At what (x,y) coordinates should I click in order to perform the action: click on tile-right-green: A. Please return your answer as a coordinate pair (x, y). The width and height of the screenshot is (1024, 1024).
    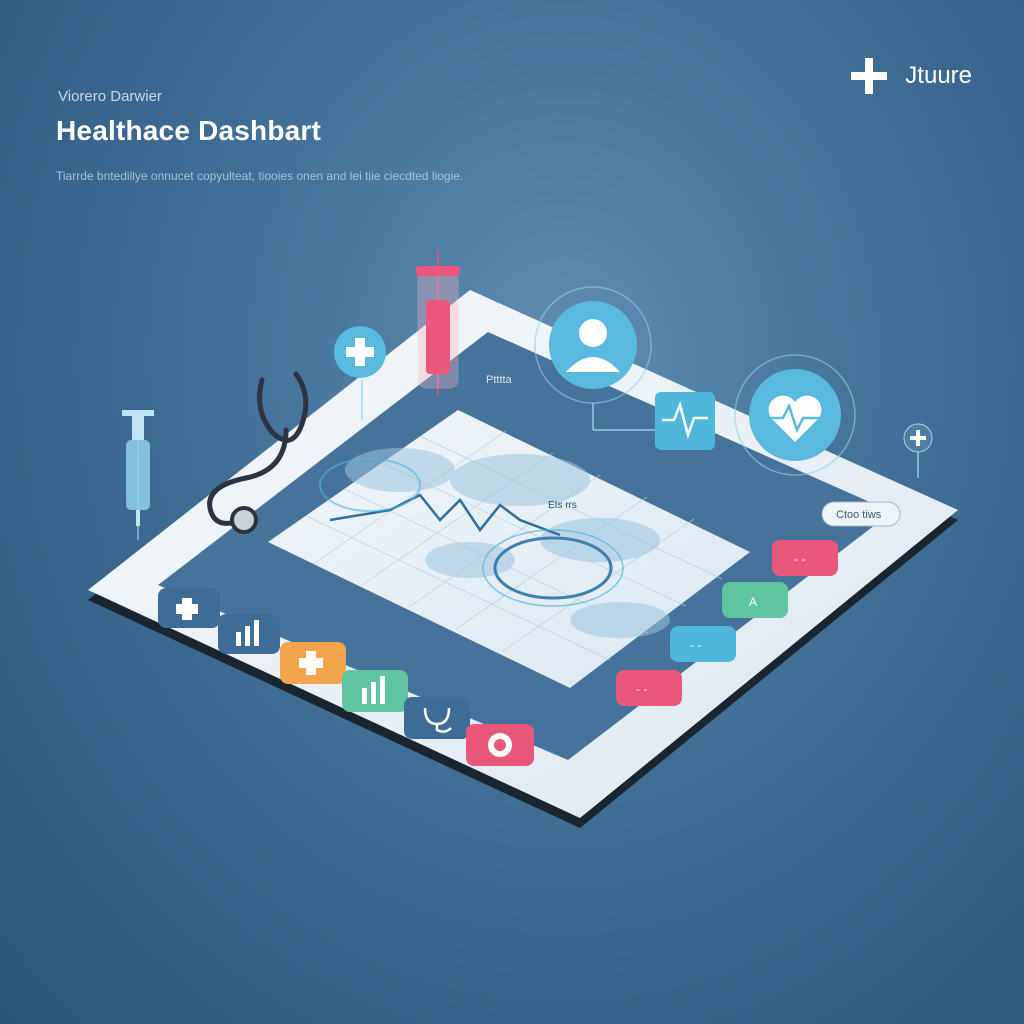
    Looking at the image, I should click on (755, 600).